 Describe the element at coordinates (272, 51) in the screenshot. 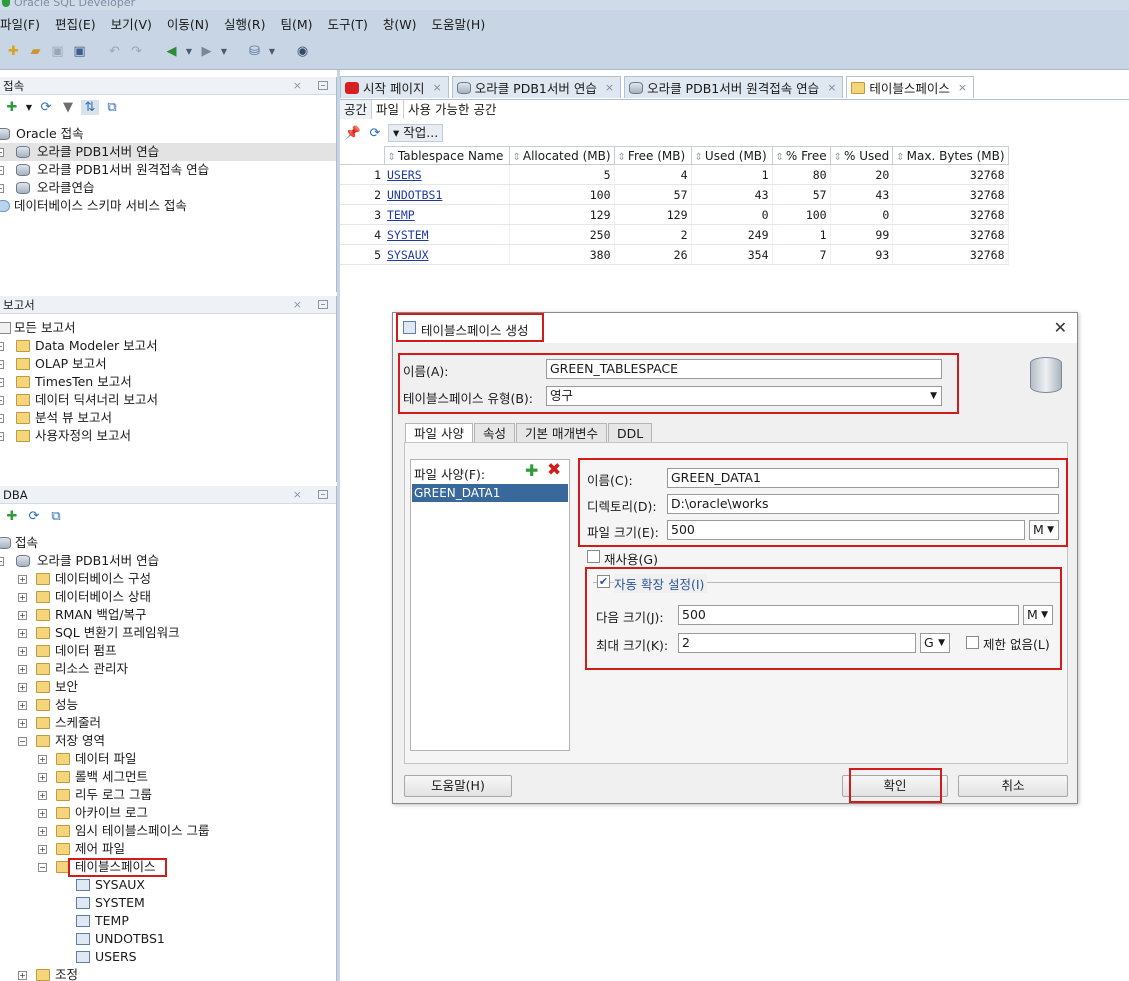

I see `sql-dropdown-icon: ▼` at that location.